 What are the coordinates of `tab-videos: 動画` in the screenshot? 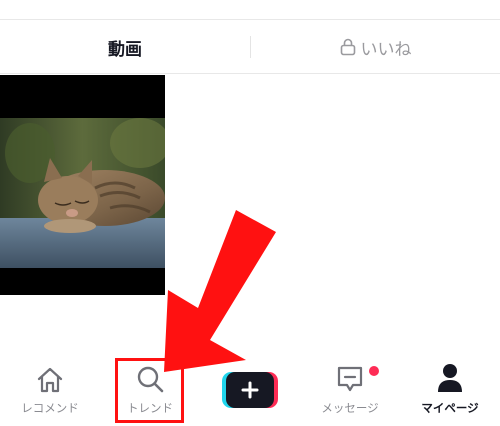 It's located at (125, 47).